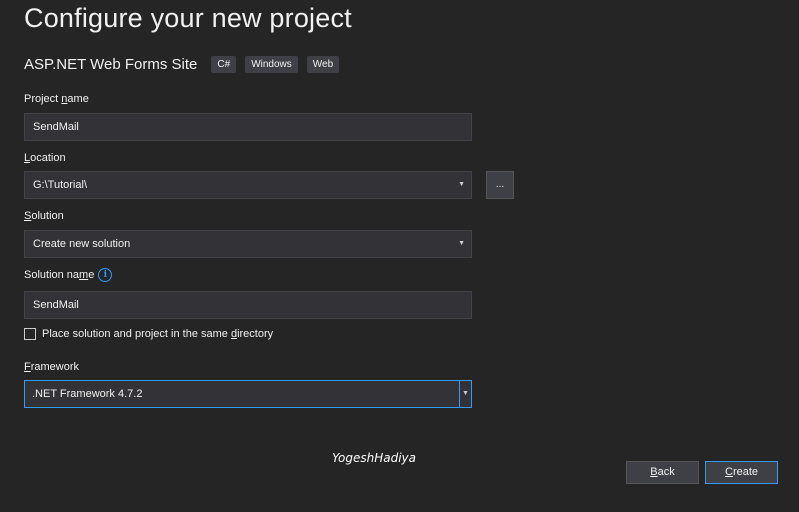 This screenshot has height=512, width=799. I want to click on project-name-label-text: Project, so click(43, 99).